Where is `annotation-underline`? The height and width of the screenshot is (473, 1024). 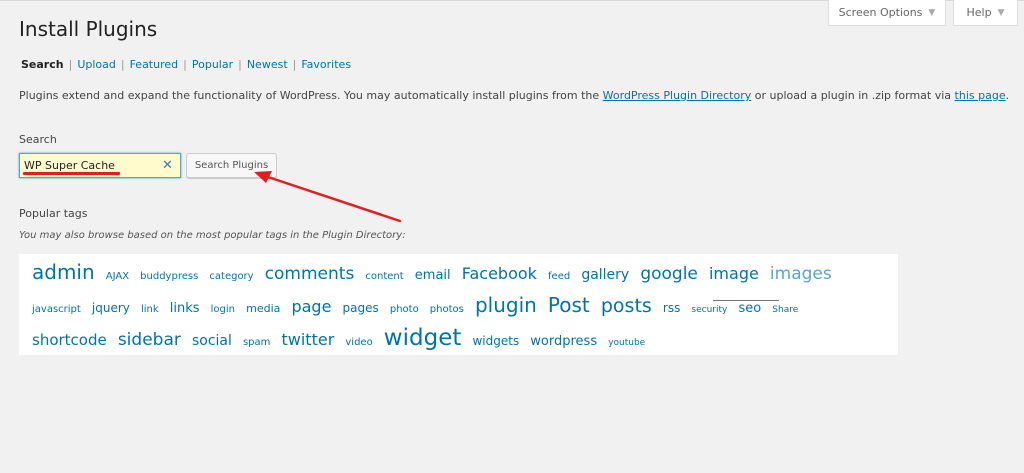 annotation-underline is located at coordinates (71, 173).